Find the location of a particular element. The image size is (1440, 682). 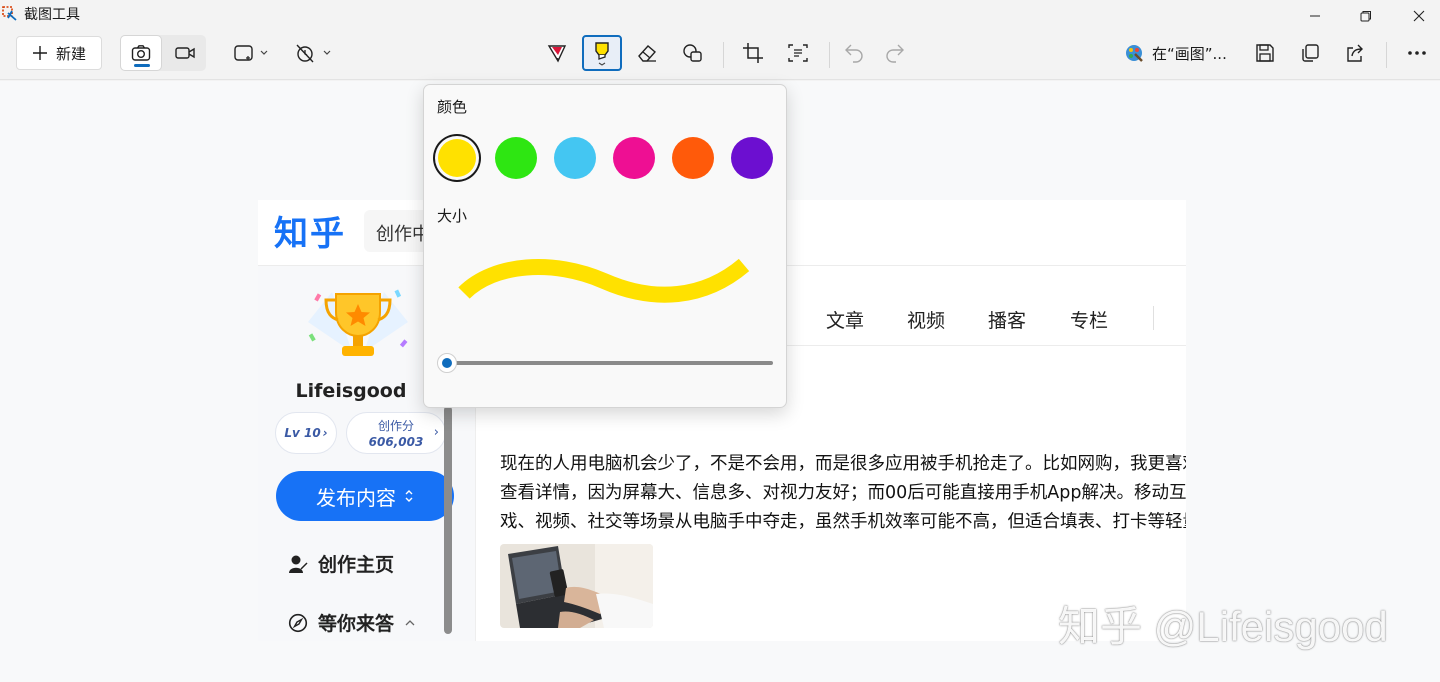

crop-button is located at coordinates (753, 53).